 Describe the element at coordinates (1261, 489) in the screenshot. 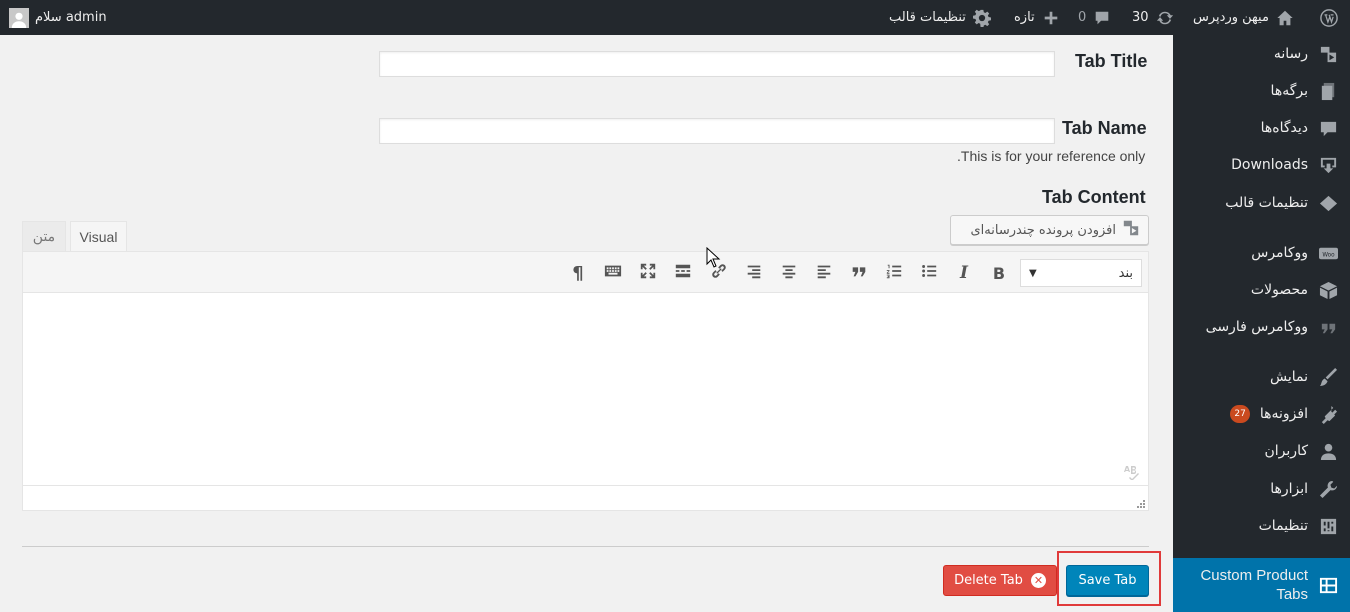

I see `sidebar-item-tools: ابزارها` at that location.